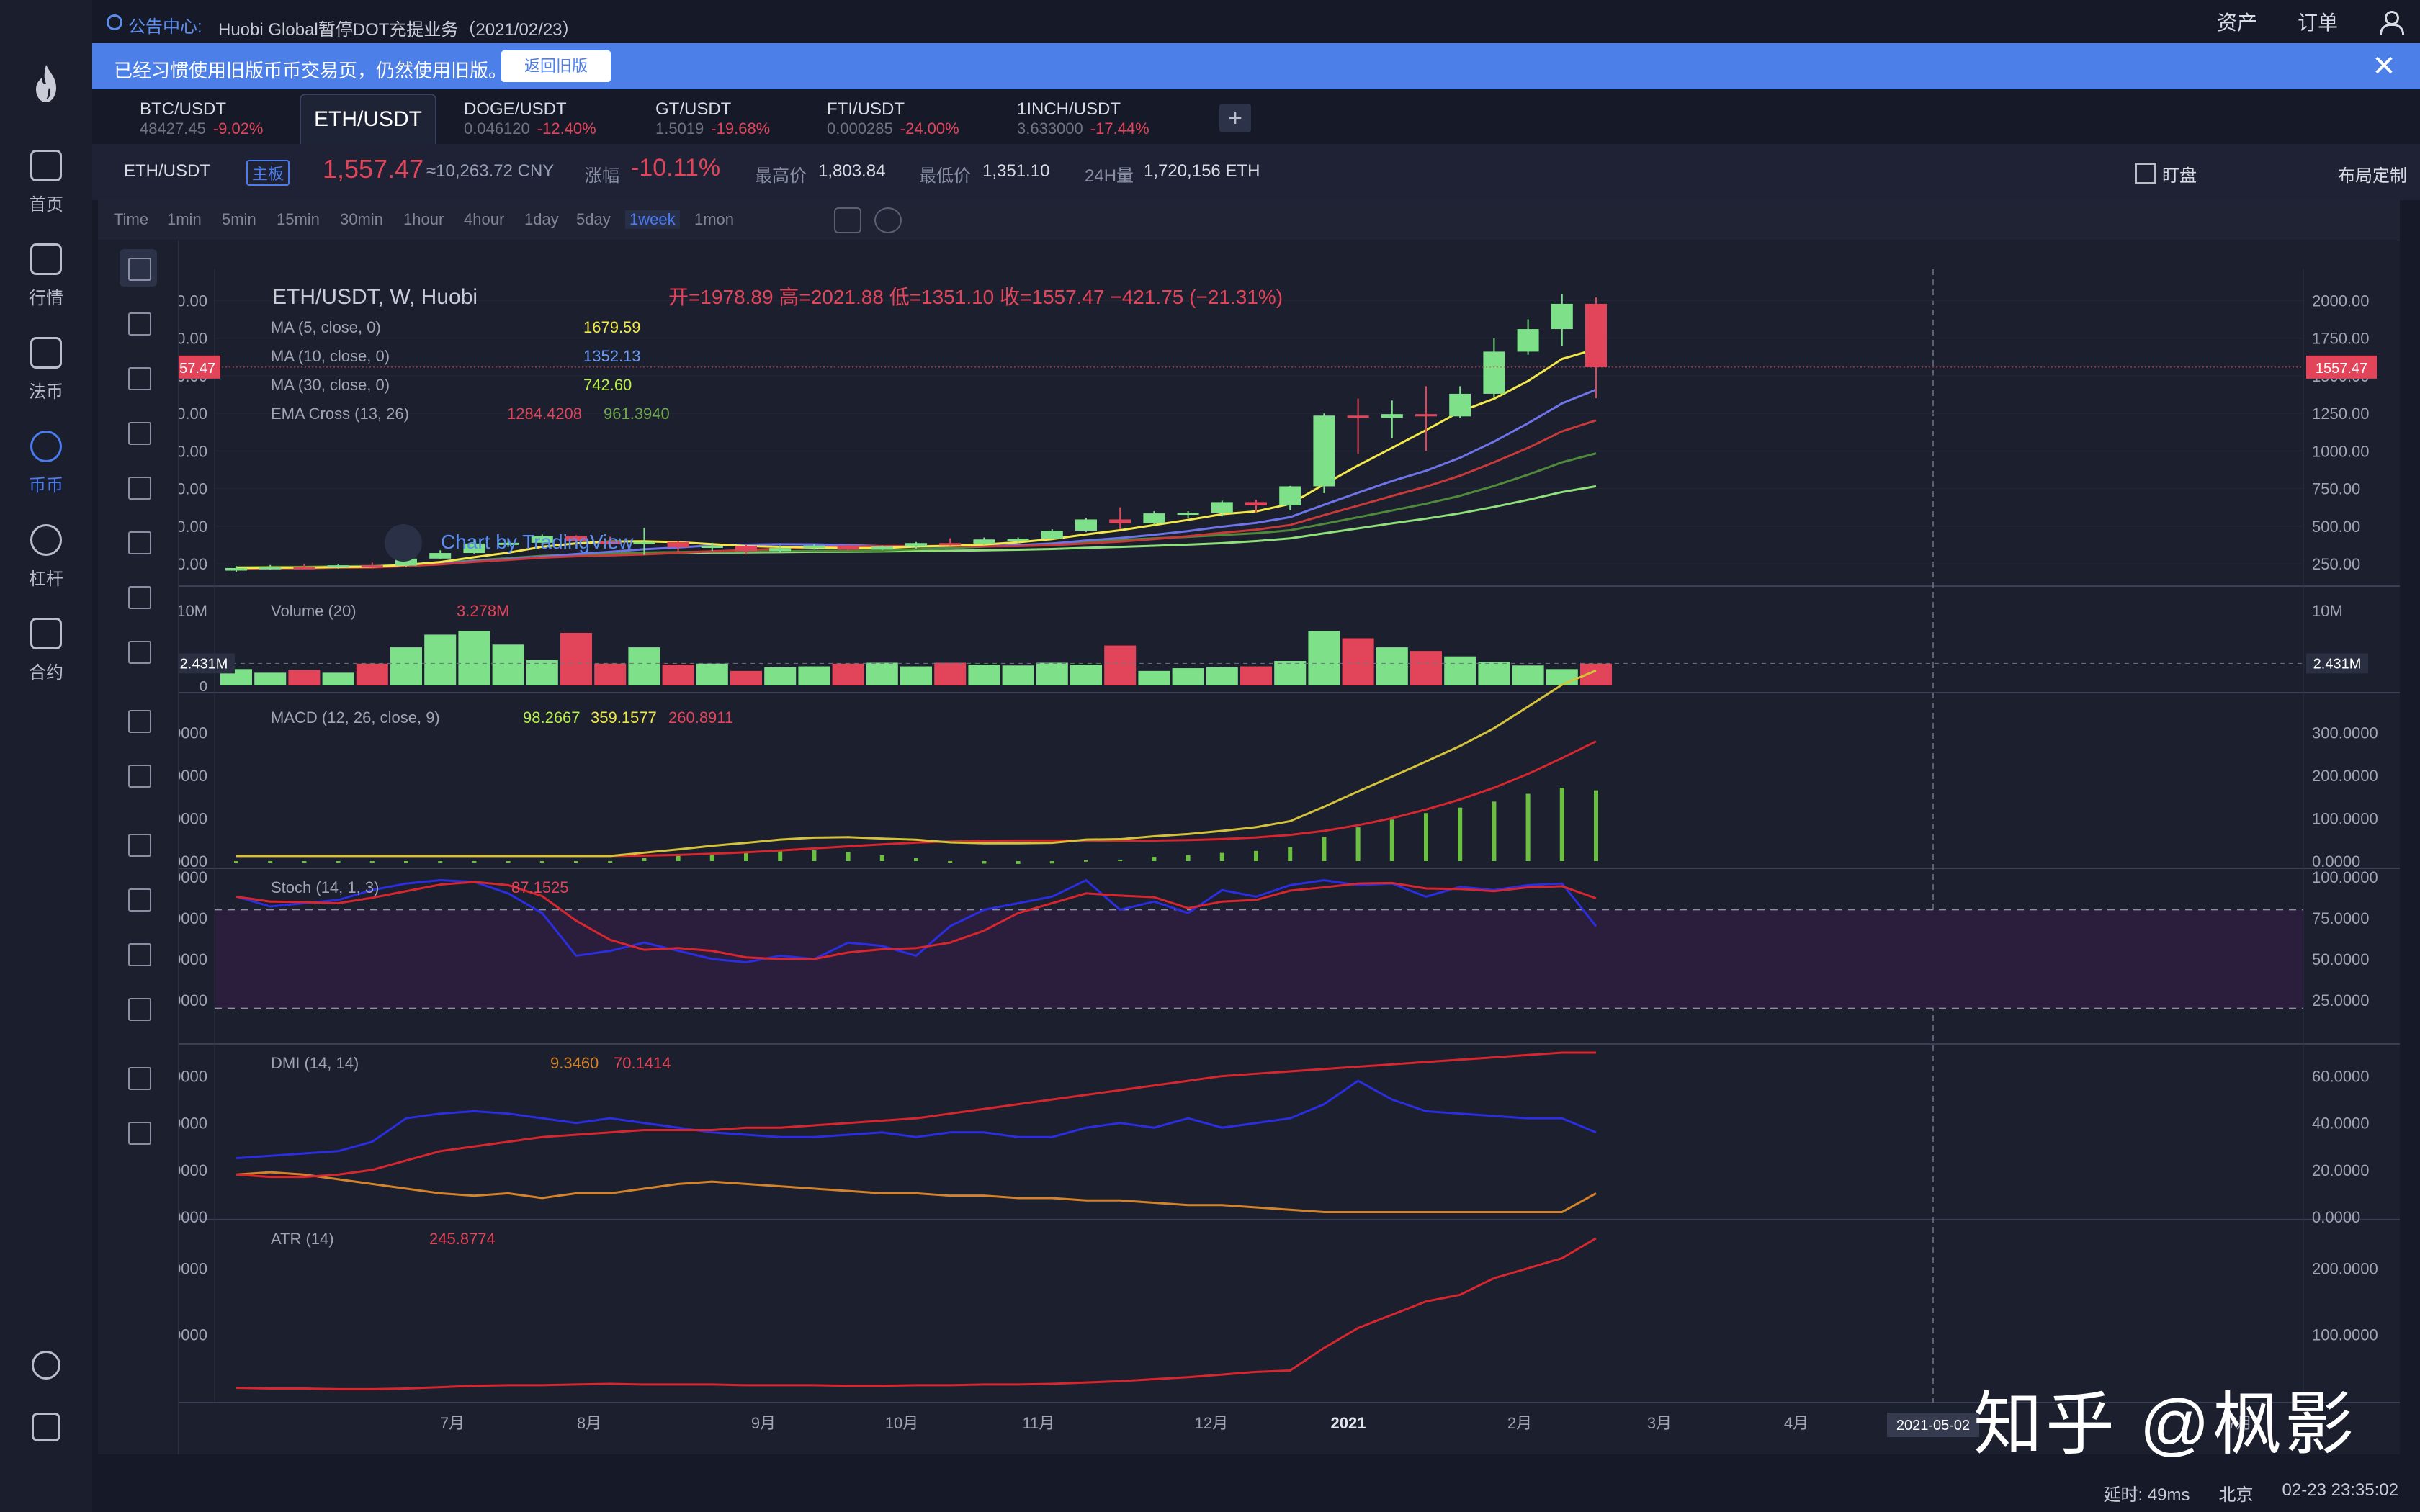 This screenshot has height=1512, width=2420. I want to click on crosshair-date-tag: 2021-05-02, so click(1933, 1426).